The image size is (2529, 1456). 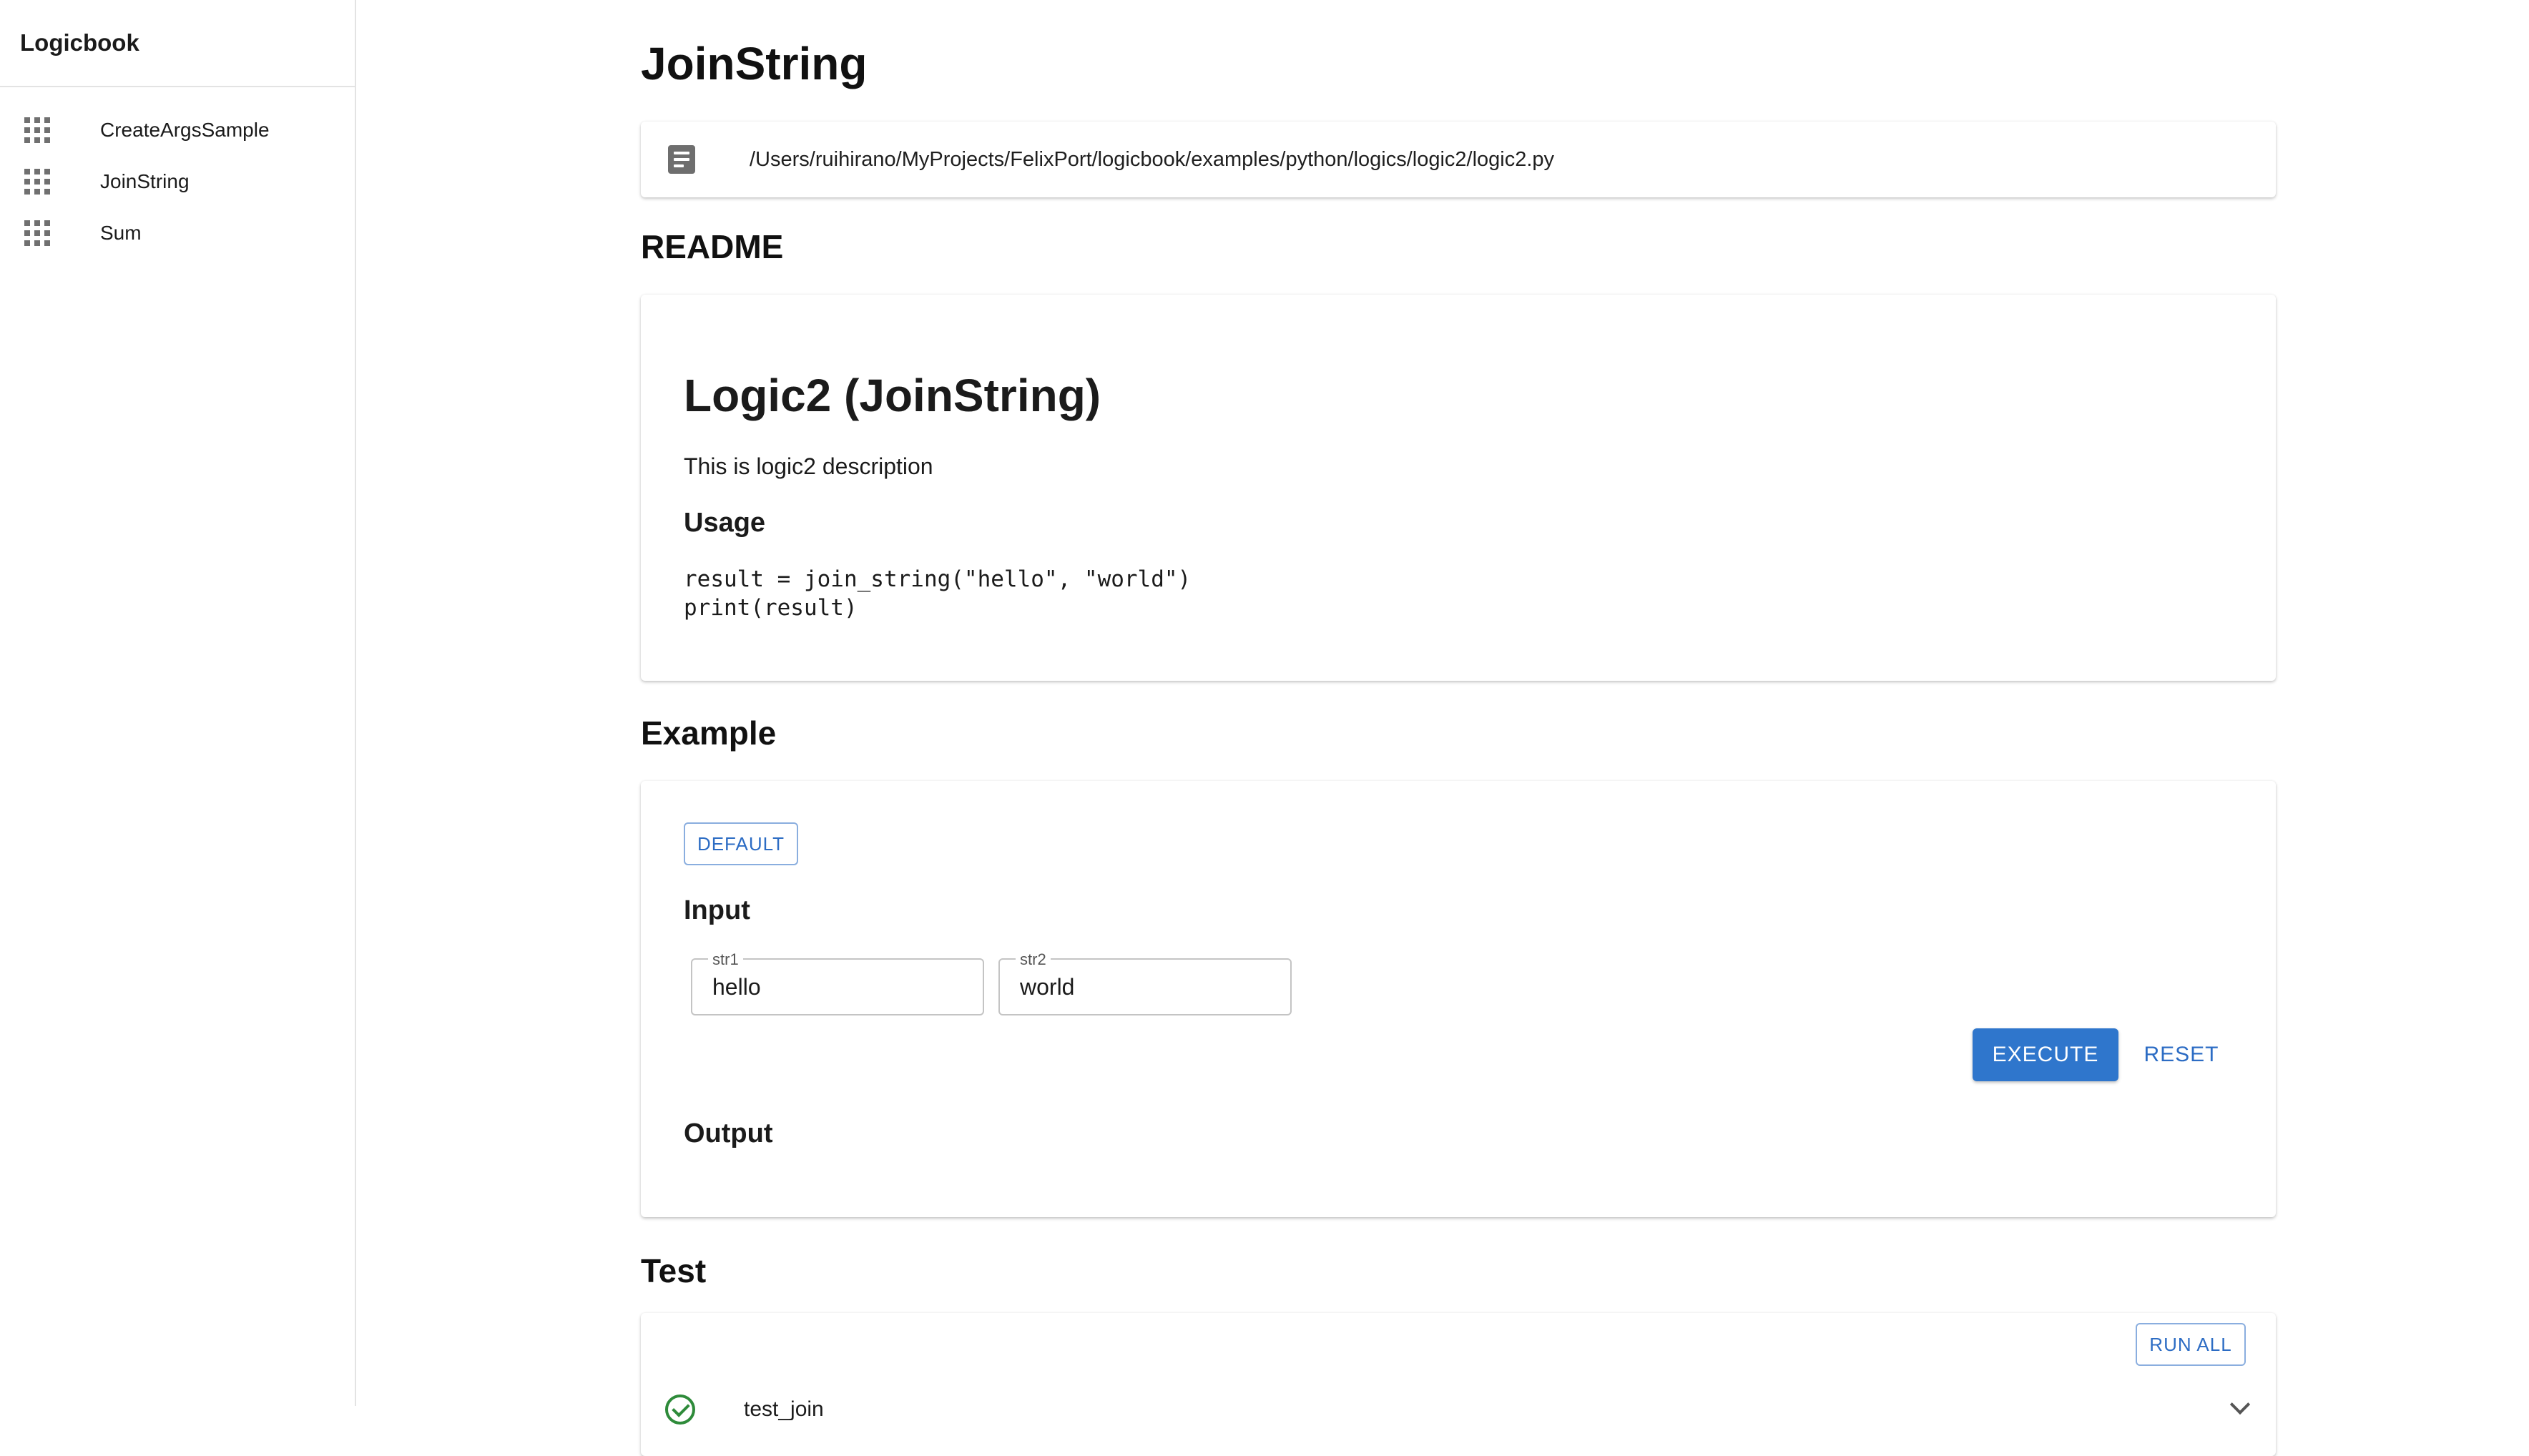 What do you see at coordinates (712, 246) in the screenshot?
I see `readme-section-title: README` at bounding box center [712, 246].